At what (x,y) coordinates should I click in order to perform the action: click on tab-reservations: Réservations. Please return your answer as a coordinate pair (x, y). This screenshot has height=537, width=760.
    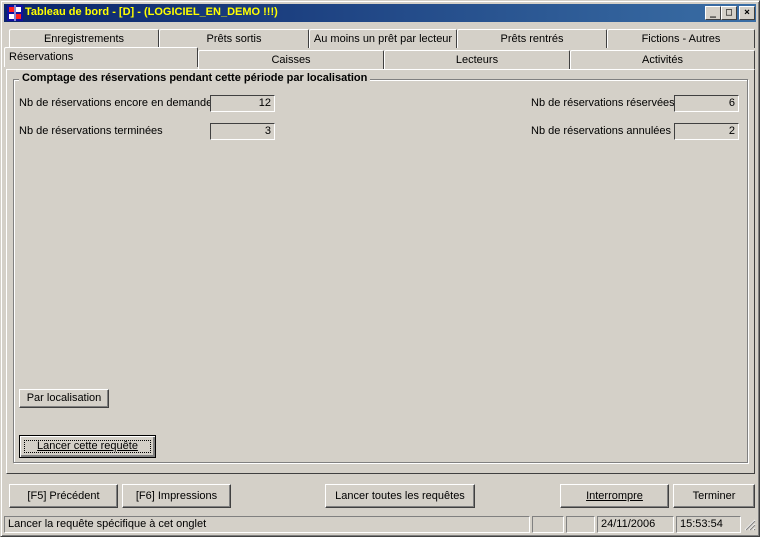
    Looking at the image, I should click on (101, 57).